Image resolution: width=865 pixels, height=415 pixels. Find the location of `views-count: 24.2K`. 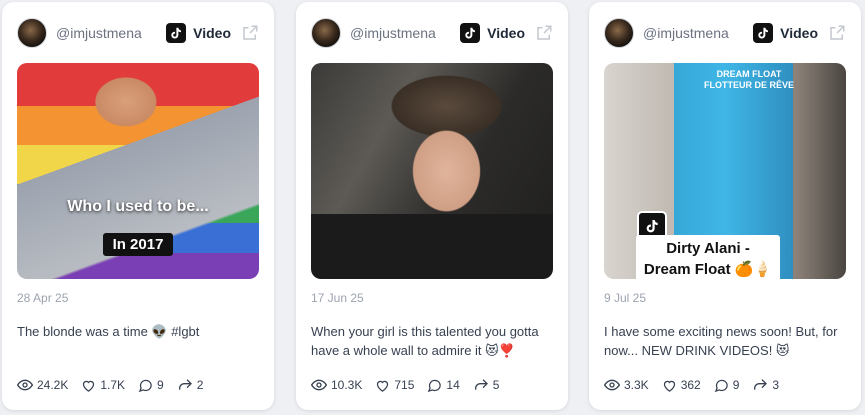

views-count: 24.2K is located at coordinates (53, 385).